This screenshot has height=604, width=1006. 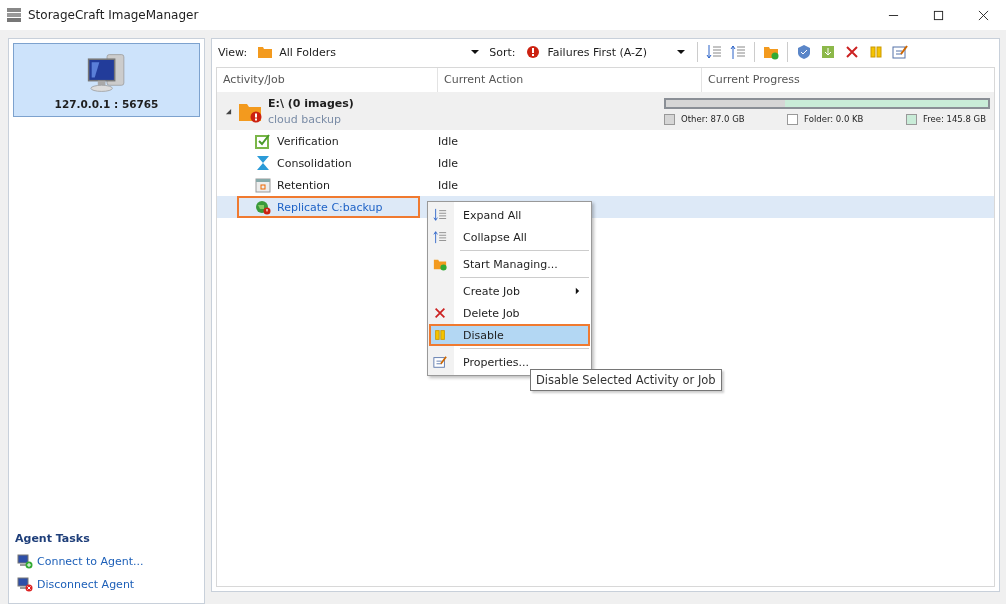 I want to click on job-row: Retention Idle, so click(x=605, y=185).